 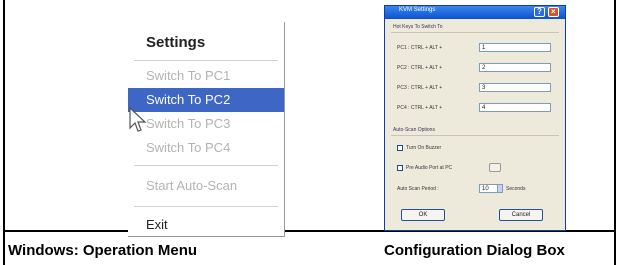 I want to click on turn-on-buzzer-label: Turn On Buzzer, so click(x=424, y=148).